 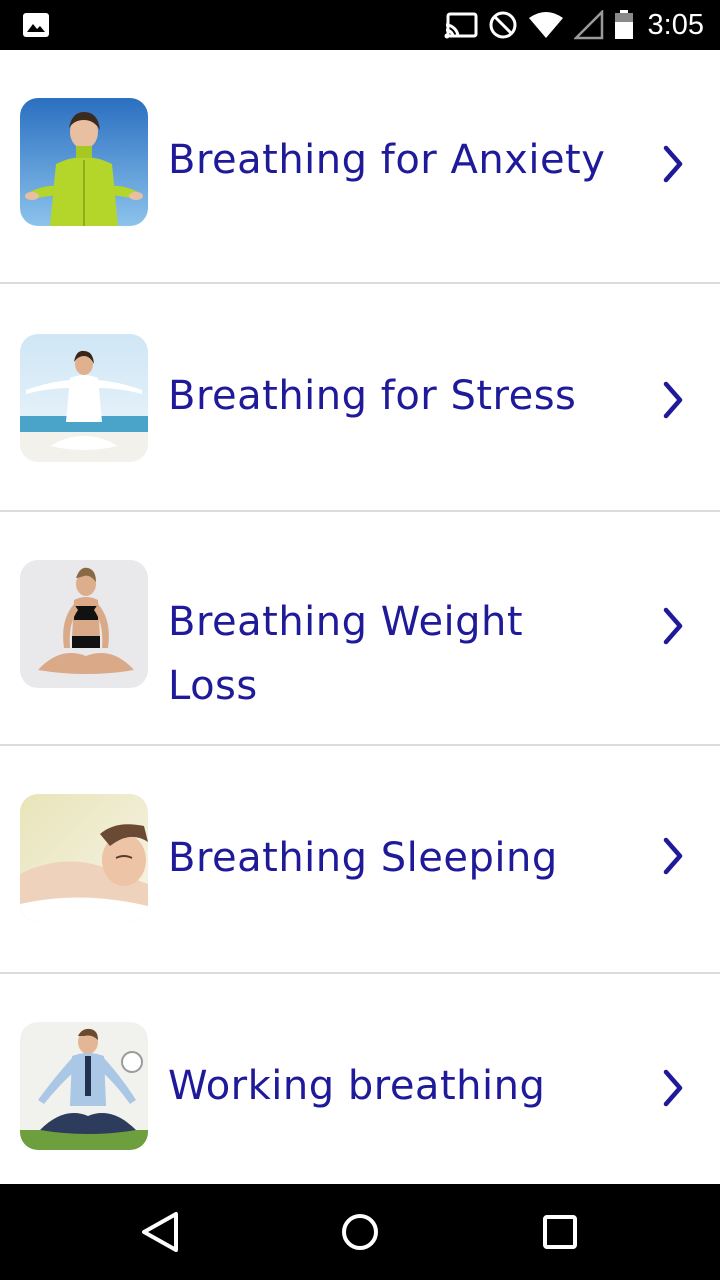 What do you see at coordinates (503, 25) in the screenshot?
I see `do-not-disturb-icon` at bounding box center [503, 25].